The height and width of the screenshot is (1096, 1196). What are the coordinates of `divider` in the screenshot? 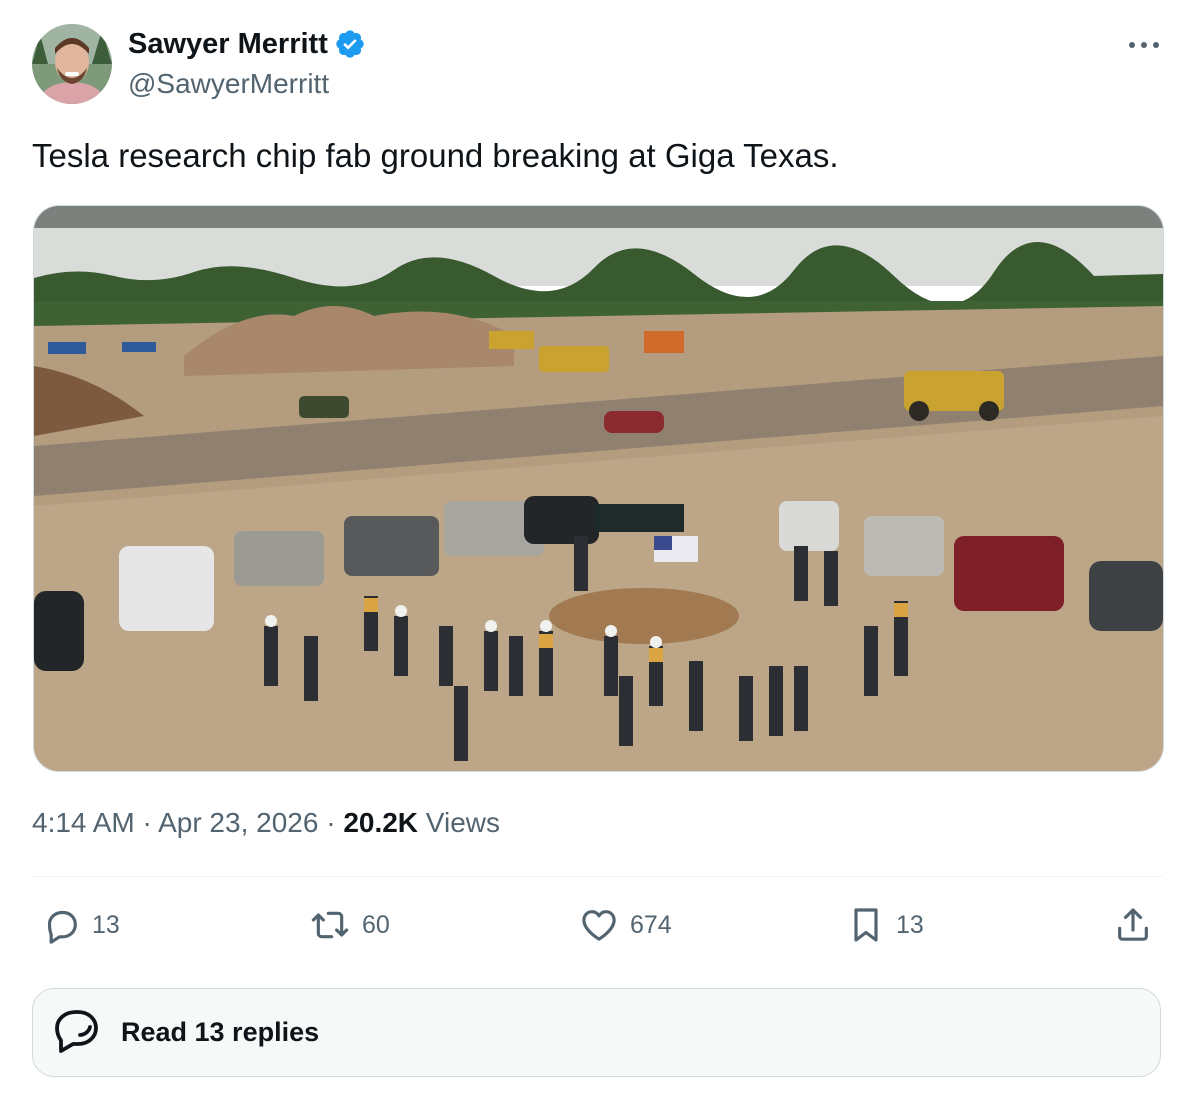 It's located at (597, 876).